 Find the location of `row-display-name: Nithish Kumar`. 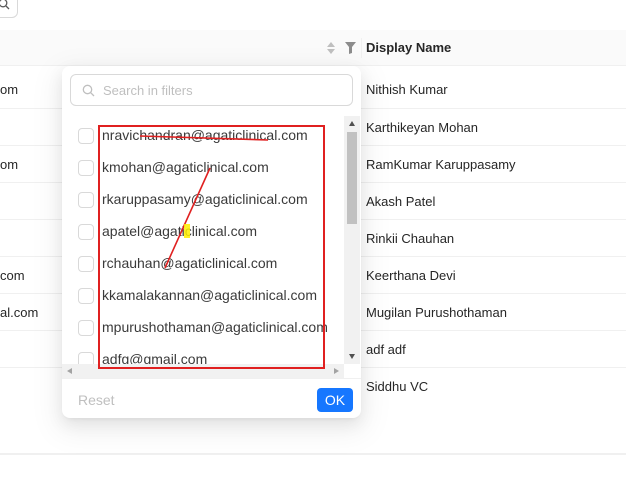

row-display-name: Nithish Kumar is located at coordinates (407, 89).